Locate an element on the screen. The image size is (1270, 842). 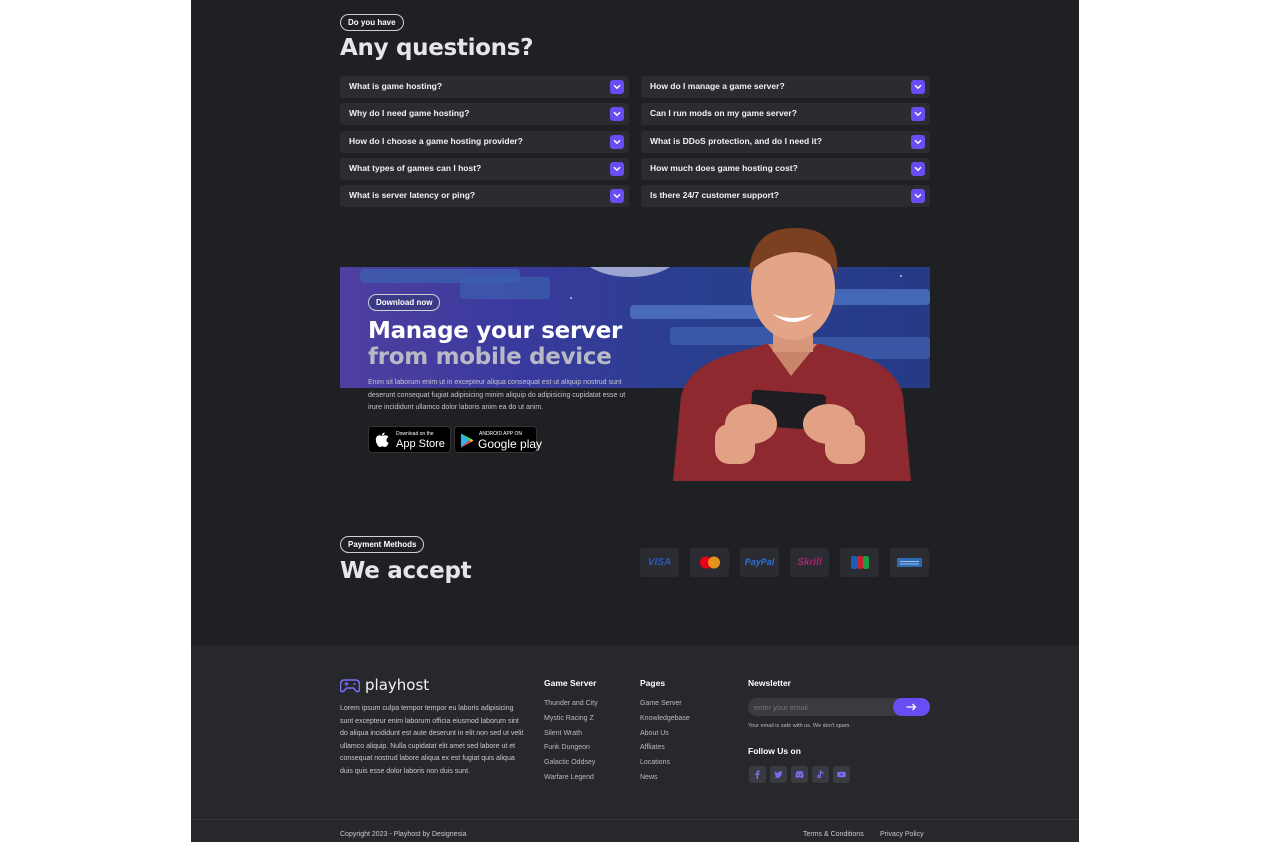
game-server-link: Silent Wrath is located at coordinates (563, 733).